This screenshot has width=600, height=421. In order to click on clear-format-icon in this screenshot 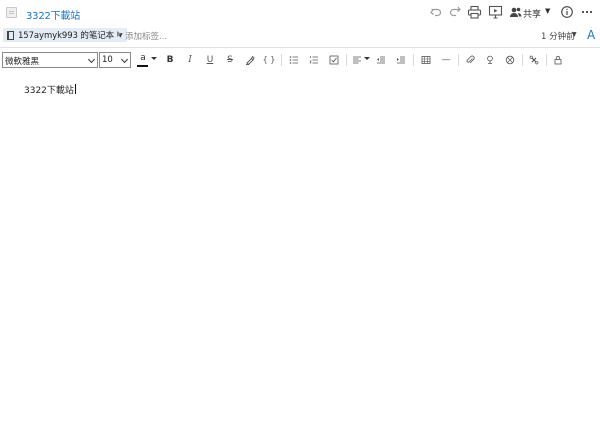, I will do `click(510, 60)`.